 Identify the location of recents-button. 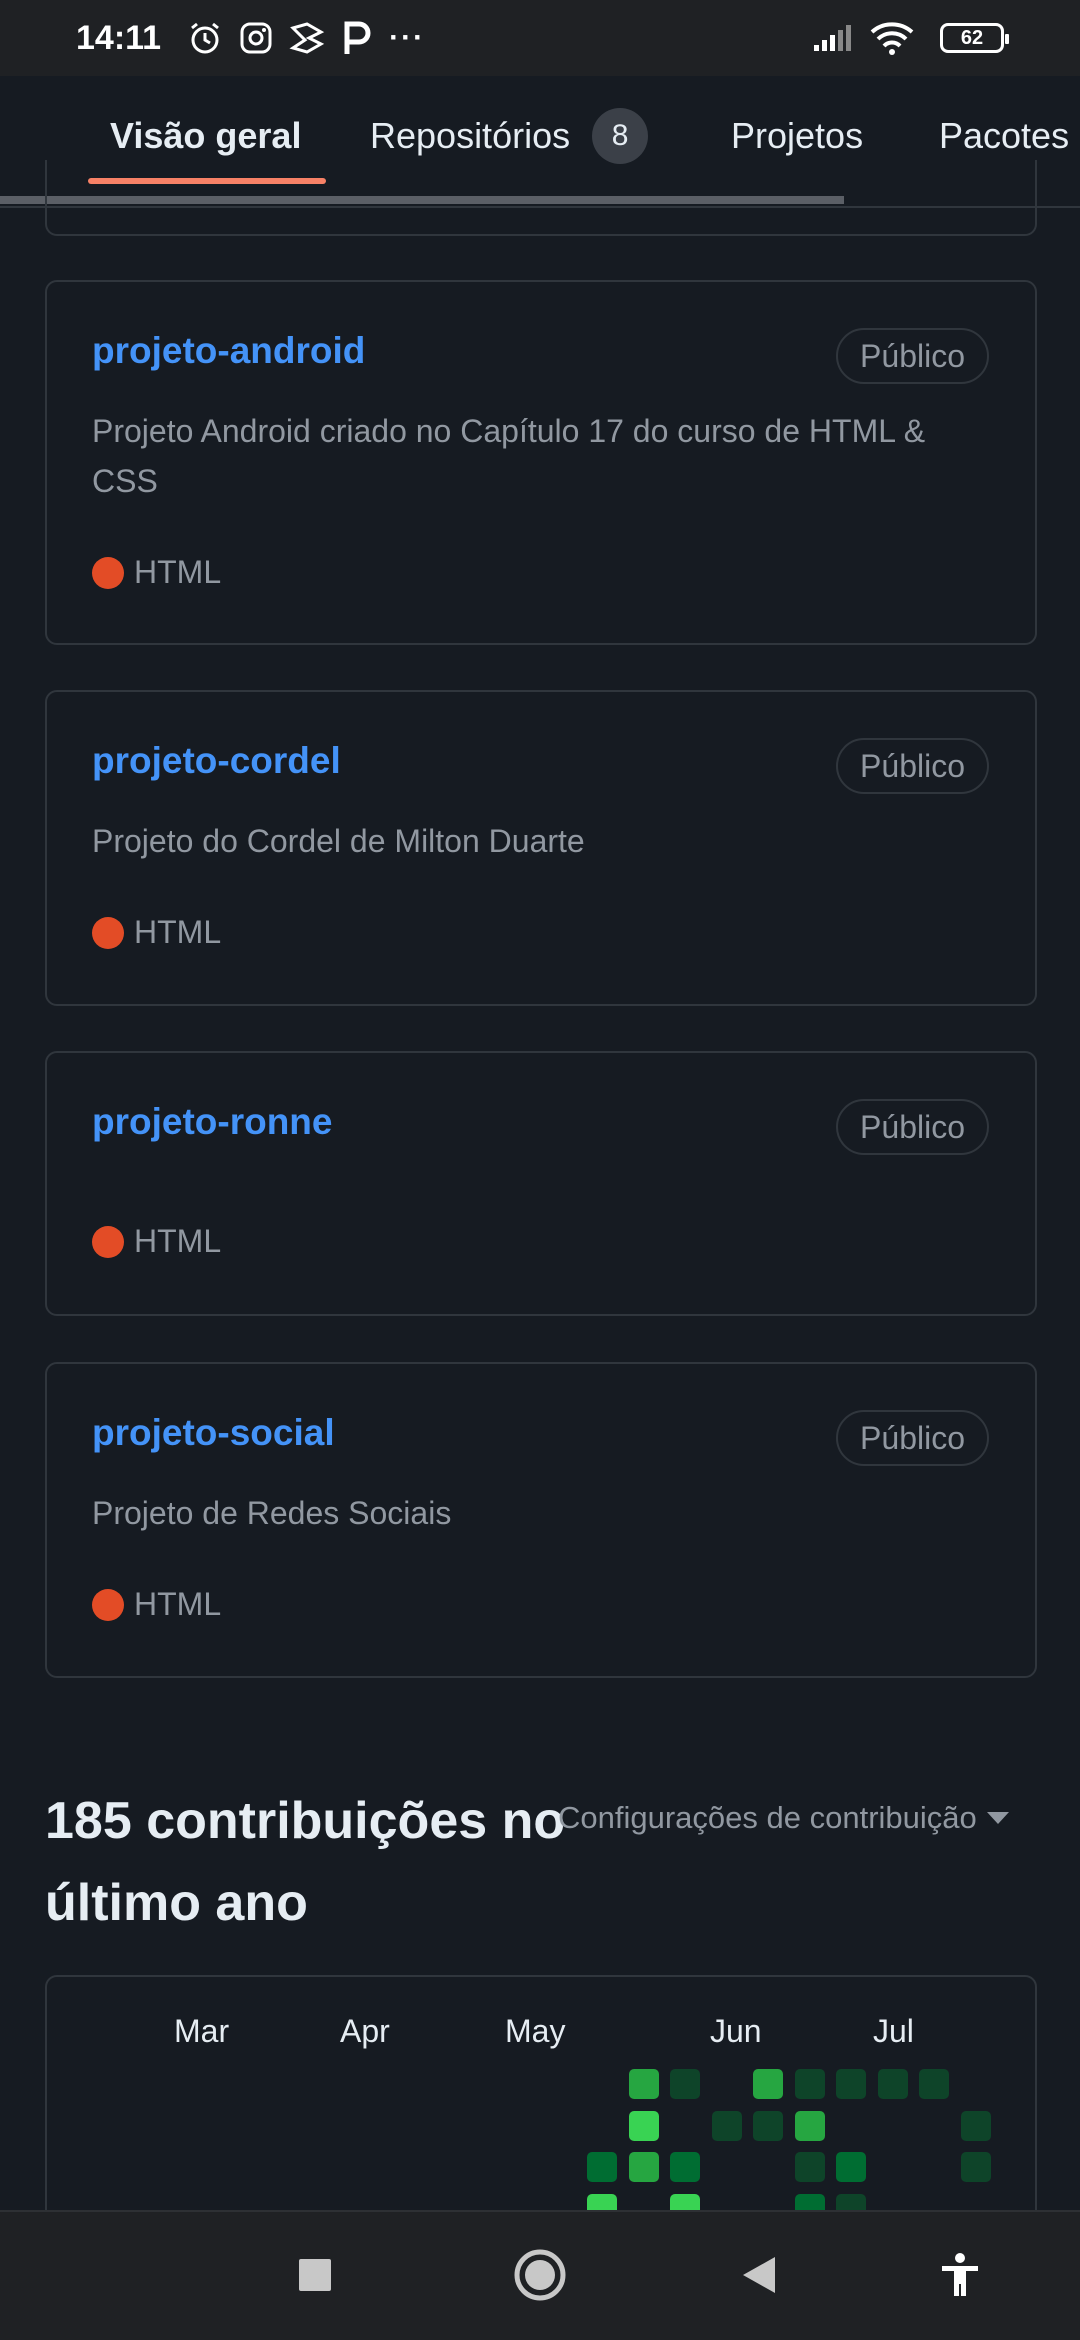
(315, 2276).